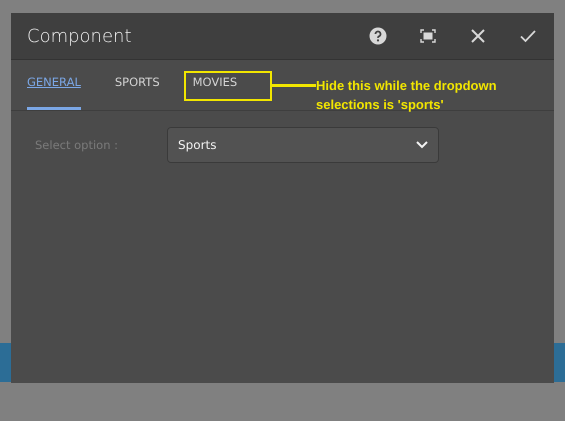 The image size is (565, 421). What do you see at coordinates (54, 85) in the screenshot?
I see `tab: GENERAL` at bounding box center [54, 85].